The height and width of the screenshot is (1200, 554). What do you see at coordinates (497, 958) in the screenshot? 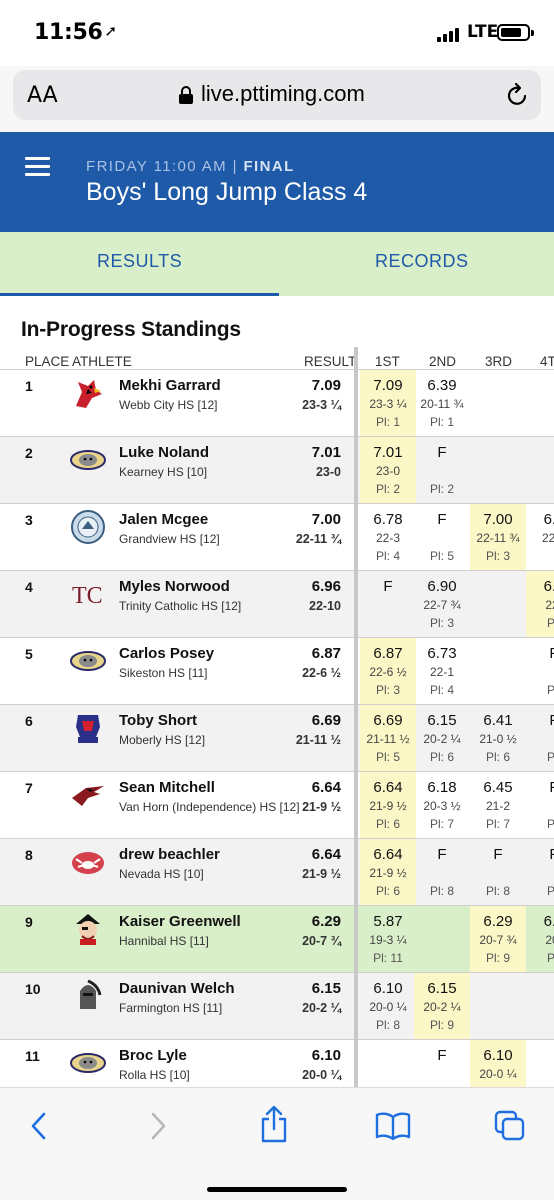
I see `attempt-place: Pl: 9` at bounding box center [497, 958].